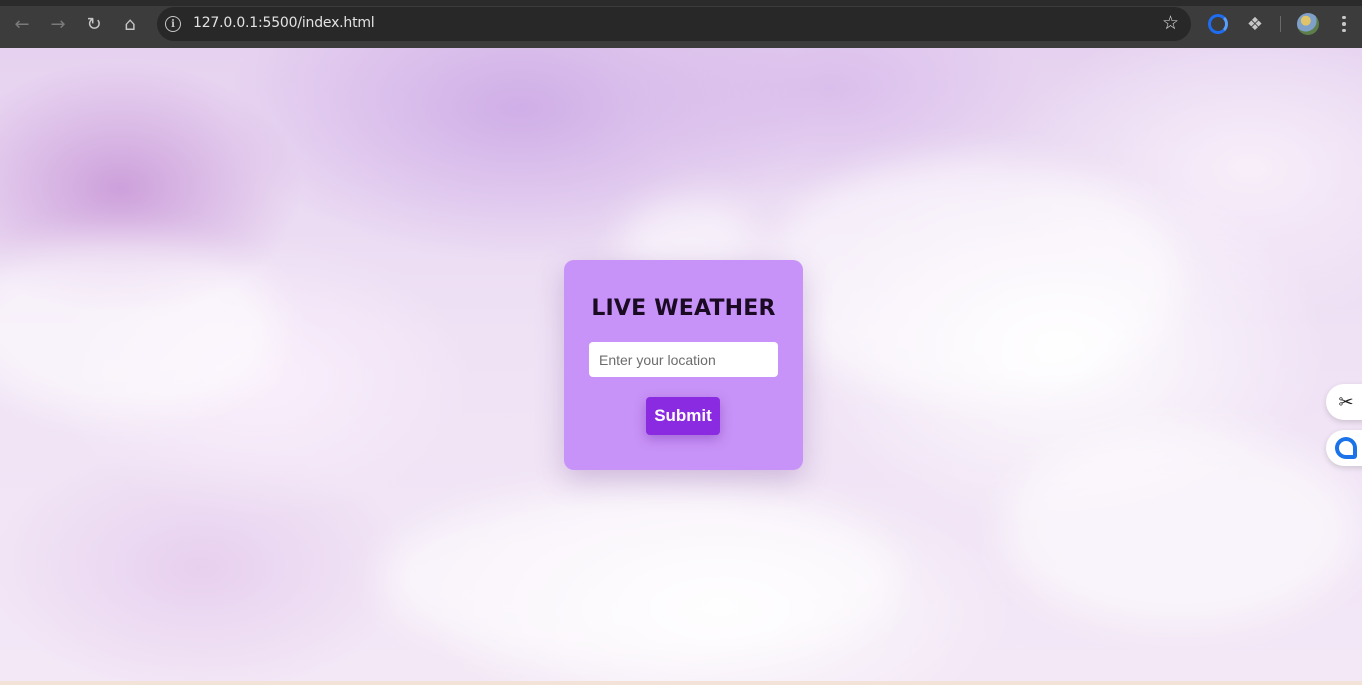 Image resolution: width=1362 pixels, height=685 pixels. I want to click on weather-card: LIVE WEATHER Submit, so click(683, 365).